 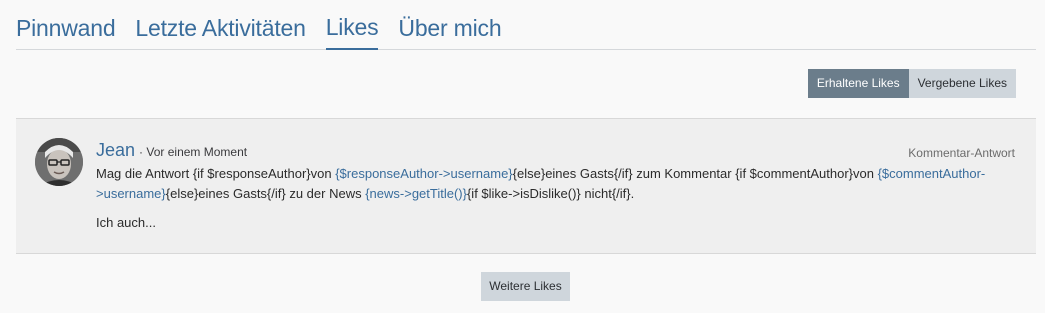 I want to click on avatar, so click(x=59, y=162).